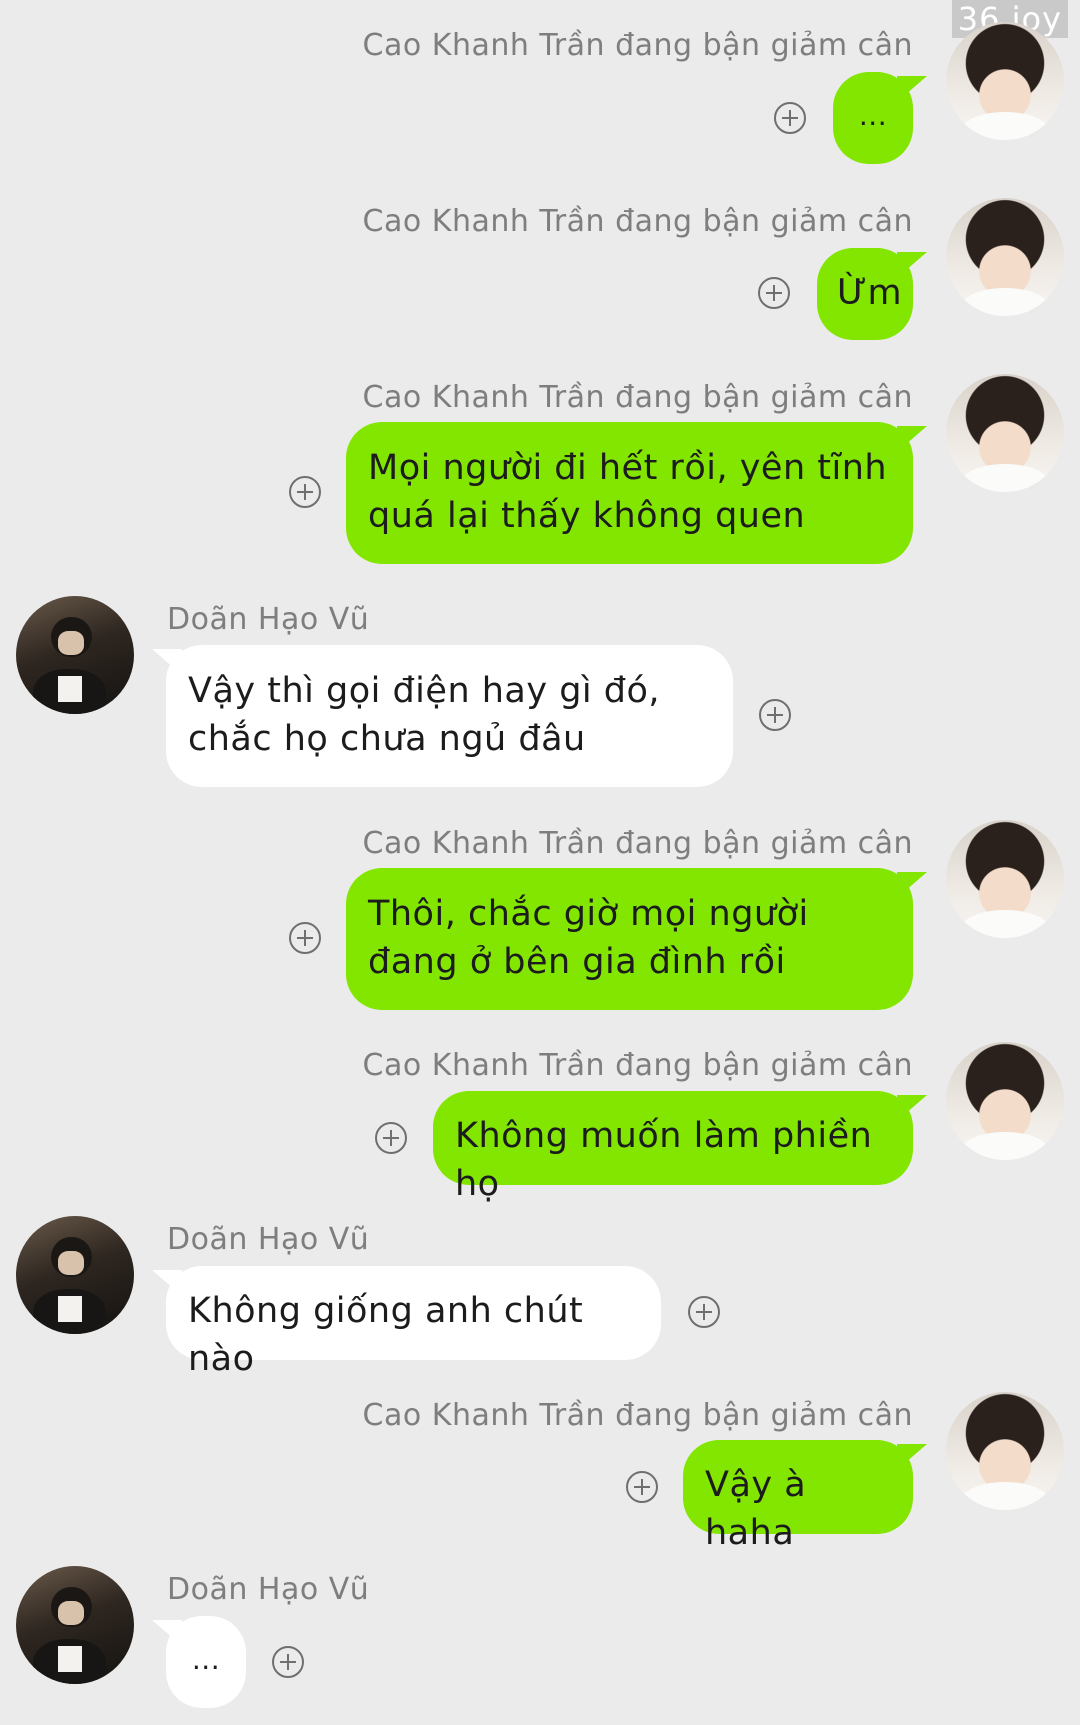  What do you see at coordinates (865, 294) in the screenshot?
I see `message-bubble: Ừm` at bounding box center [865, 294].